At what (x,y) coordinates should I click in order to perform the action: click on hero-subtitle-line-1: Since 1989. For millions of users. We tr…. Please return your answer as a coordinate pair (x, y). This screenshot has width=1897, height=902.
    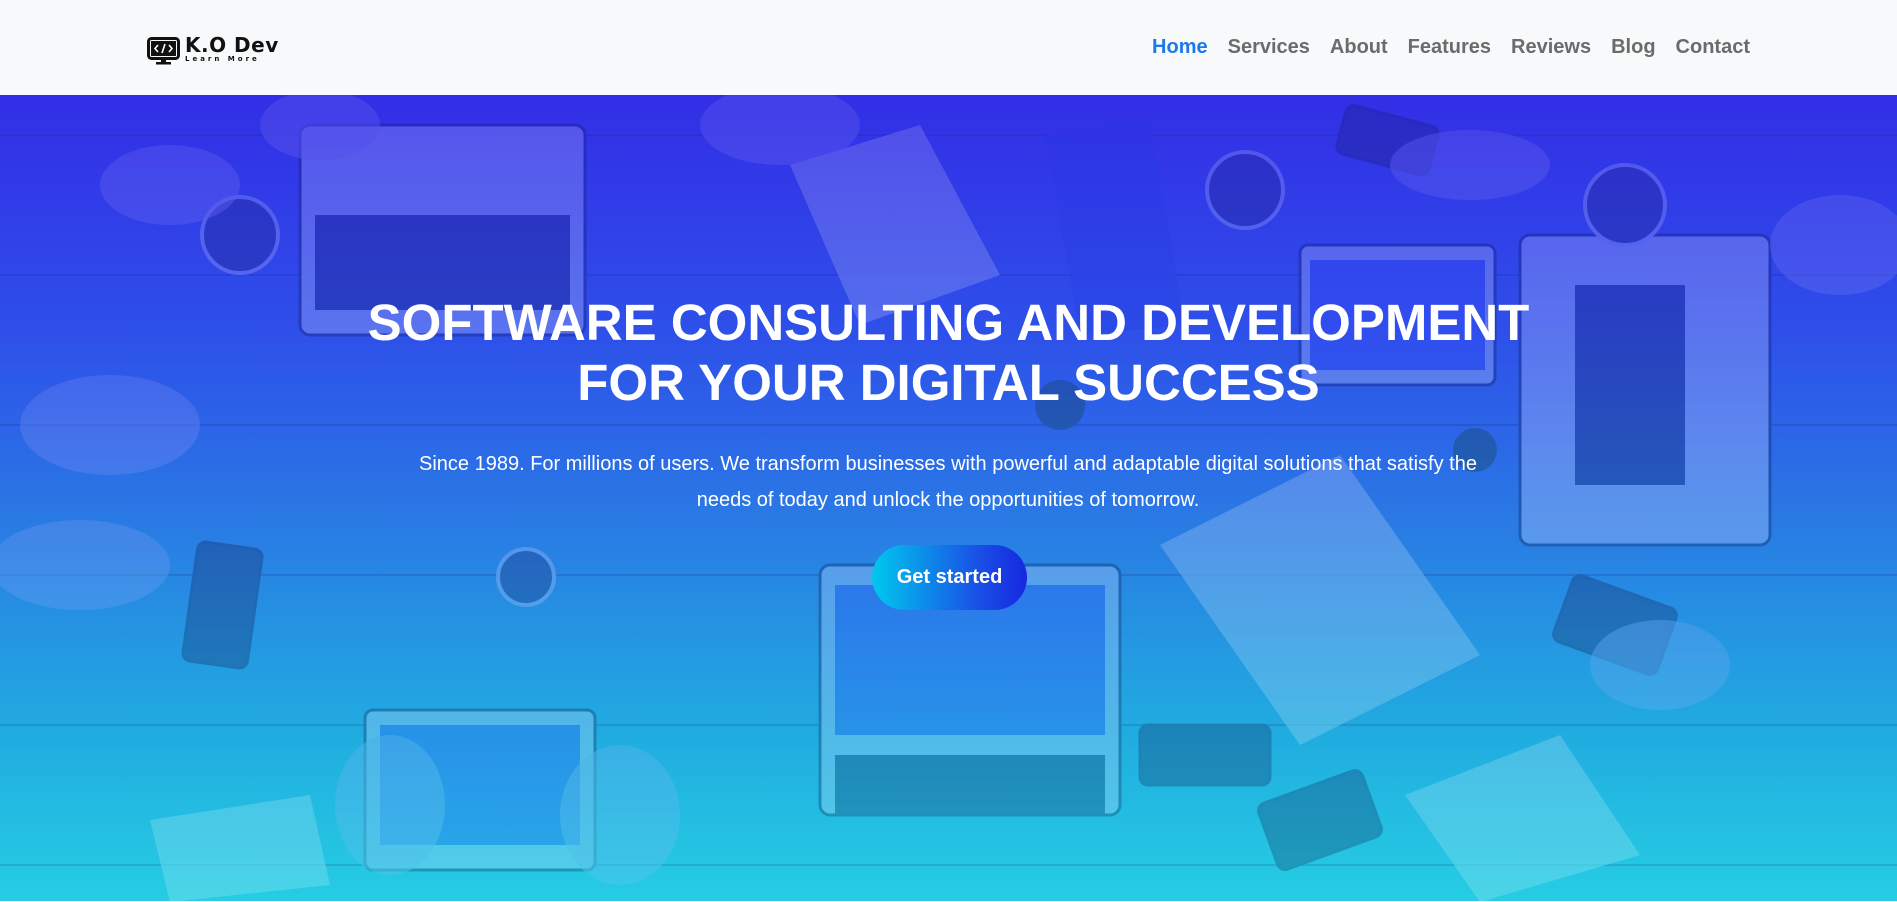
    Looking at the image, I should click on (948, 464).